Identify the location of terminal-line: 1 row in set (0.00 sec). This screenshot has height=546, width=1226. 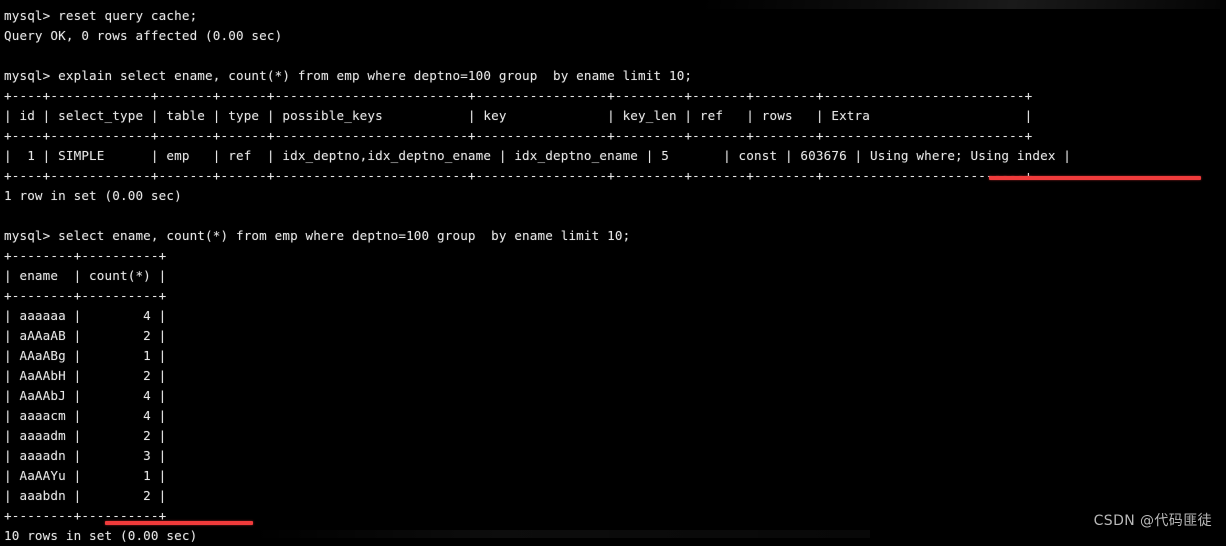
(93, 195).